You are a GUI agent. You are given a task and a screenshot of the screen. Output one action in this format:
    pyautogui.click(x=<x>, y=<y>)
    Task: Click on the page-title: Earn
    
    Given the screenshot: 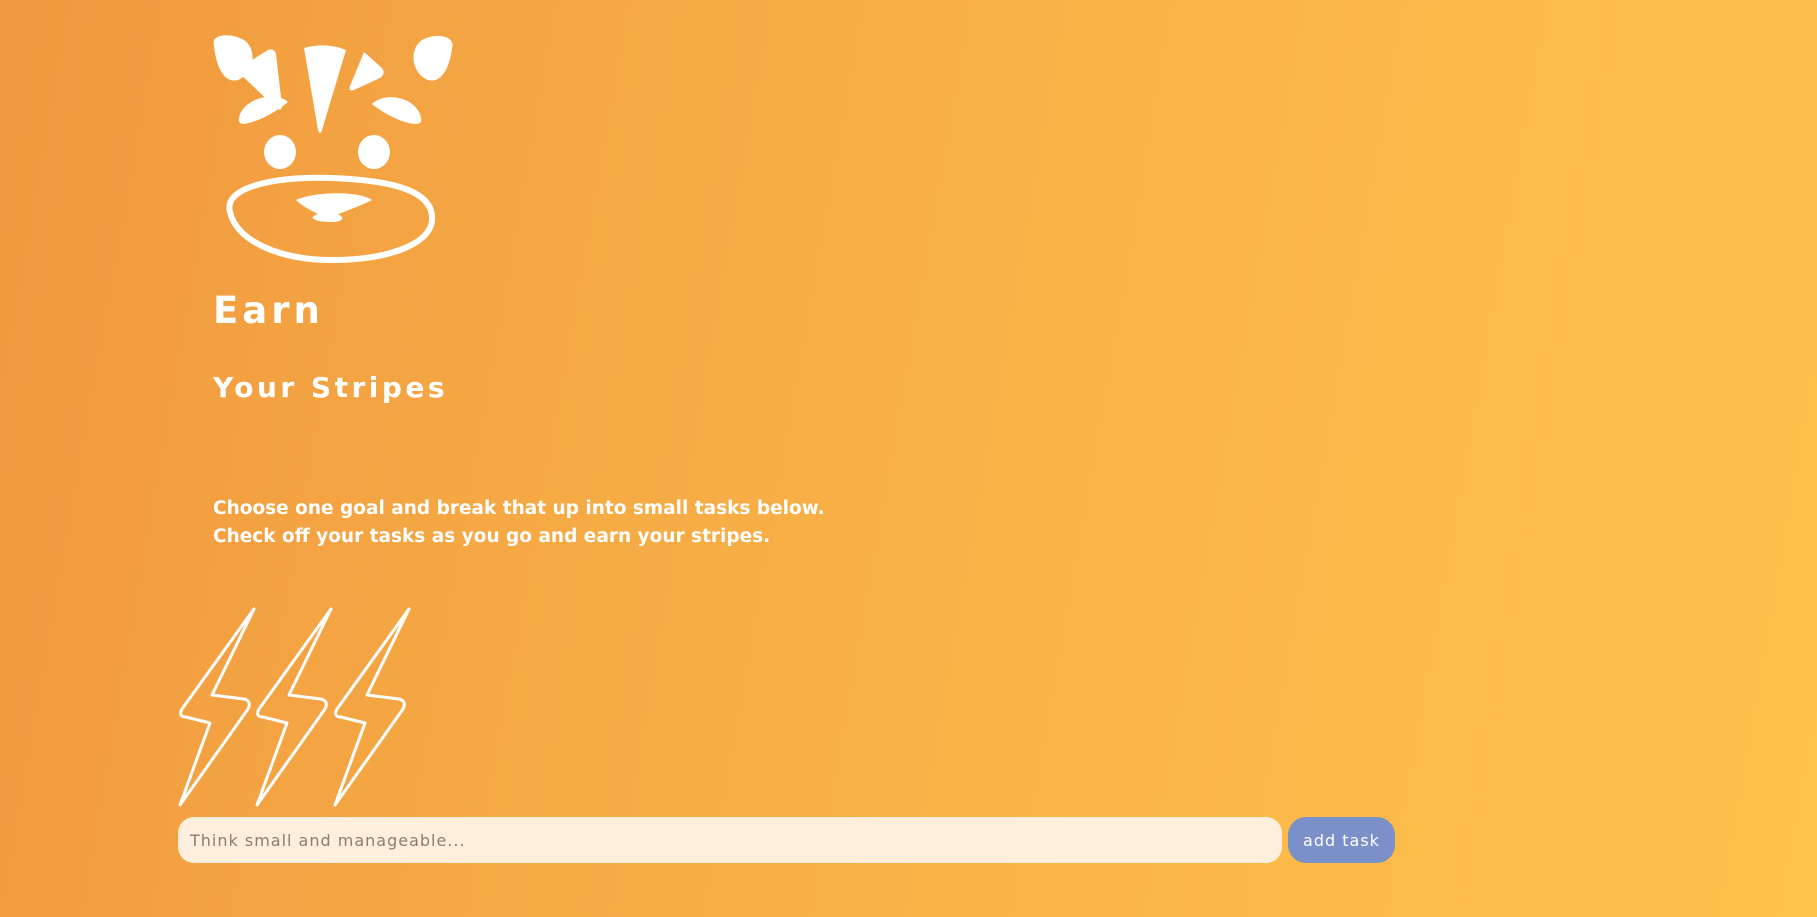 What is the action you would take?
    pyautogui.click(x=268, y=310)
    